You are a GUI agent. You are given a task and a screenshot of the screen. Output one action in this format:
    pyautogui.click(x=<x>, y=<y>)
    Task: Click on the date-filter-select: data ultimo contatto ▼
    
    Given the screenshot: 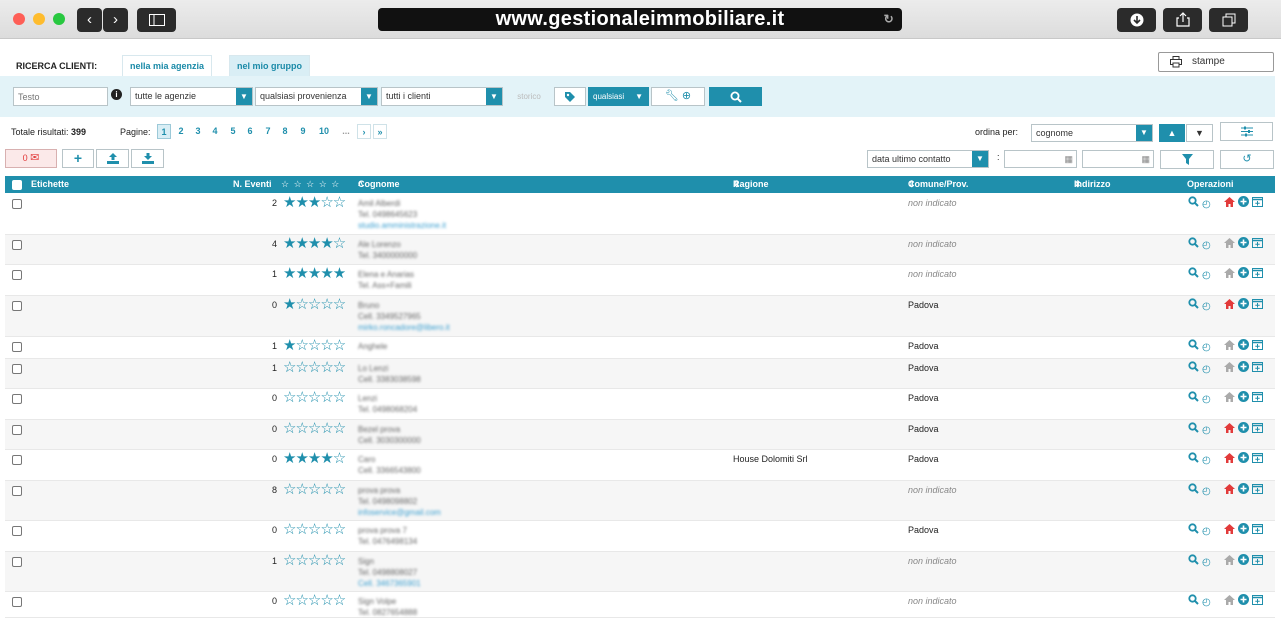 What is the action you would take?
    pyautogui.click(x=928, y=159)
    